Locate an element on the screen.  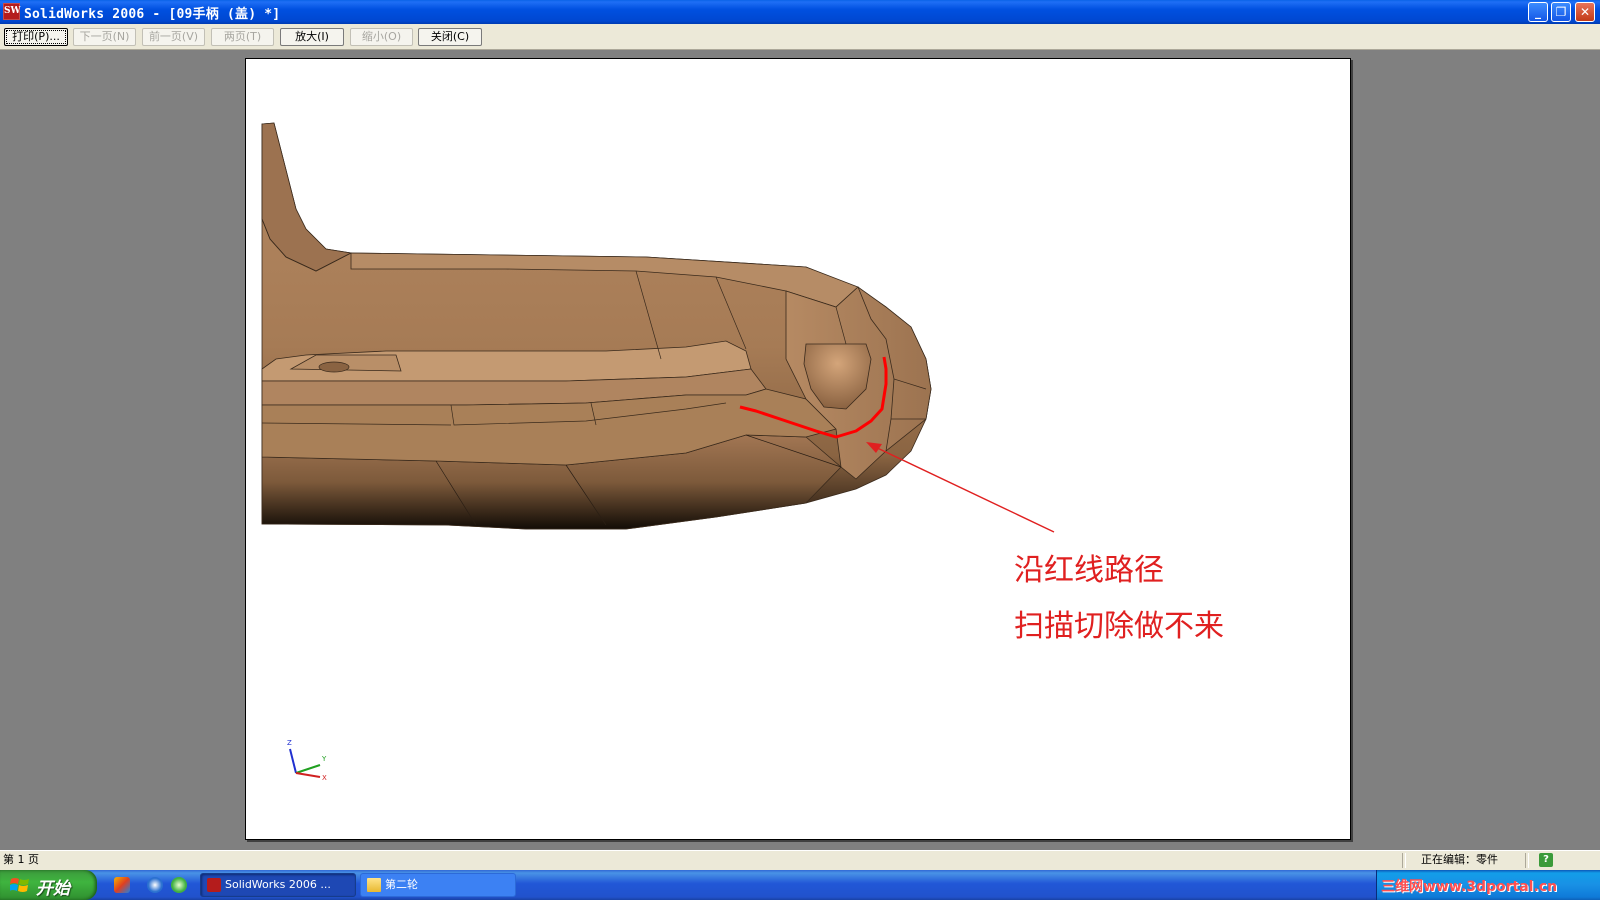
quicklaunch-ie-icon is located at coordinates (155, 885).